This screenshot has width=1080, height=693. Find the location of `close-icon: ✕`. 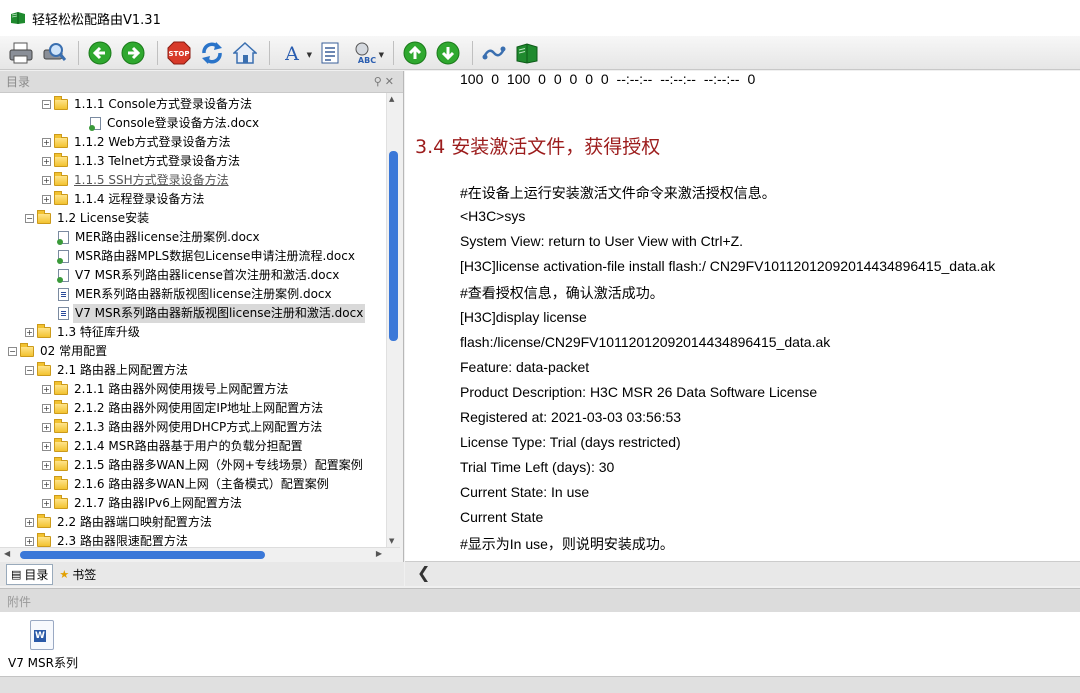

close-icon: ✕ is located at coordinates (391, 81).